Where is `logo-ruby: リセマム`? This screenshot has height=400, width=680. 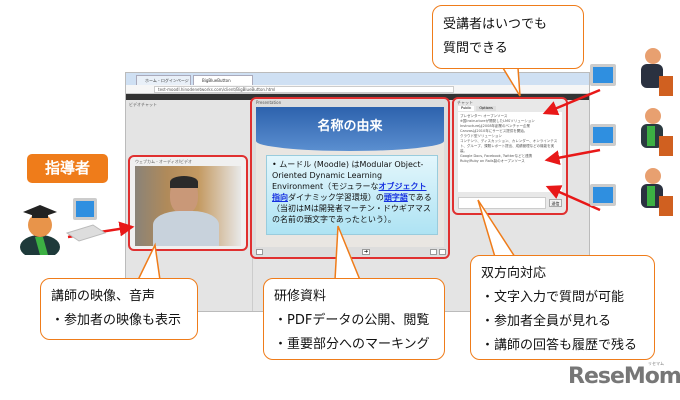 logo-ruby: リセマム is located at coordinates (656, 363).